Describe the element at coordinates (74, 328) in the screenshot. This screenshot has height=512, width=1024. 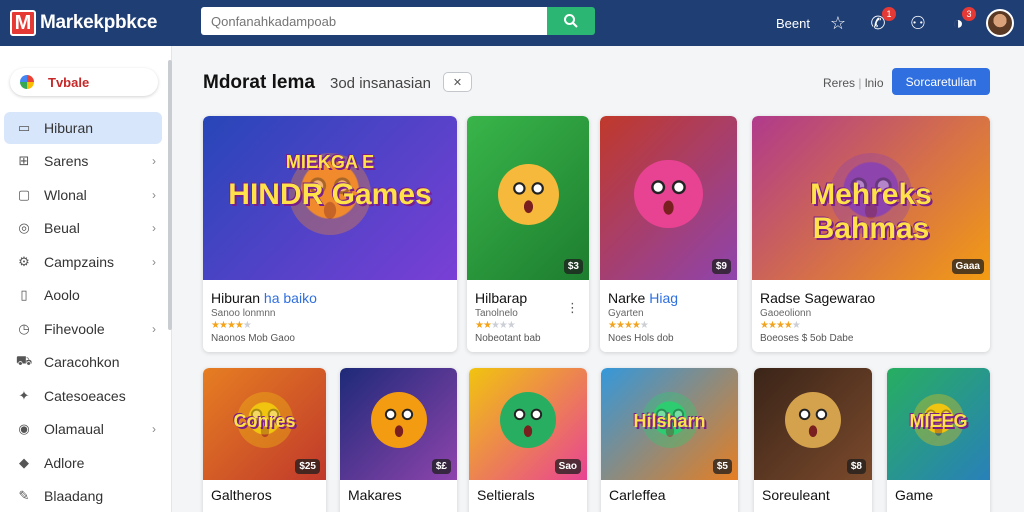
I see `sidebar-item-label: Fihevoole` at that location.